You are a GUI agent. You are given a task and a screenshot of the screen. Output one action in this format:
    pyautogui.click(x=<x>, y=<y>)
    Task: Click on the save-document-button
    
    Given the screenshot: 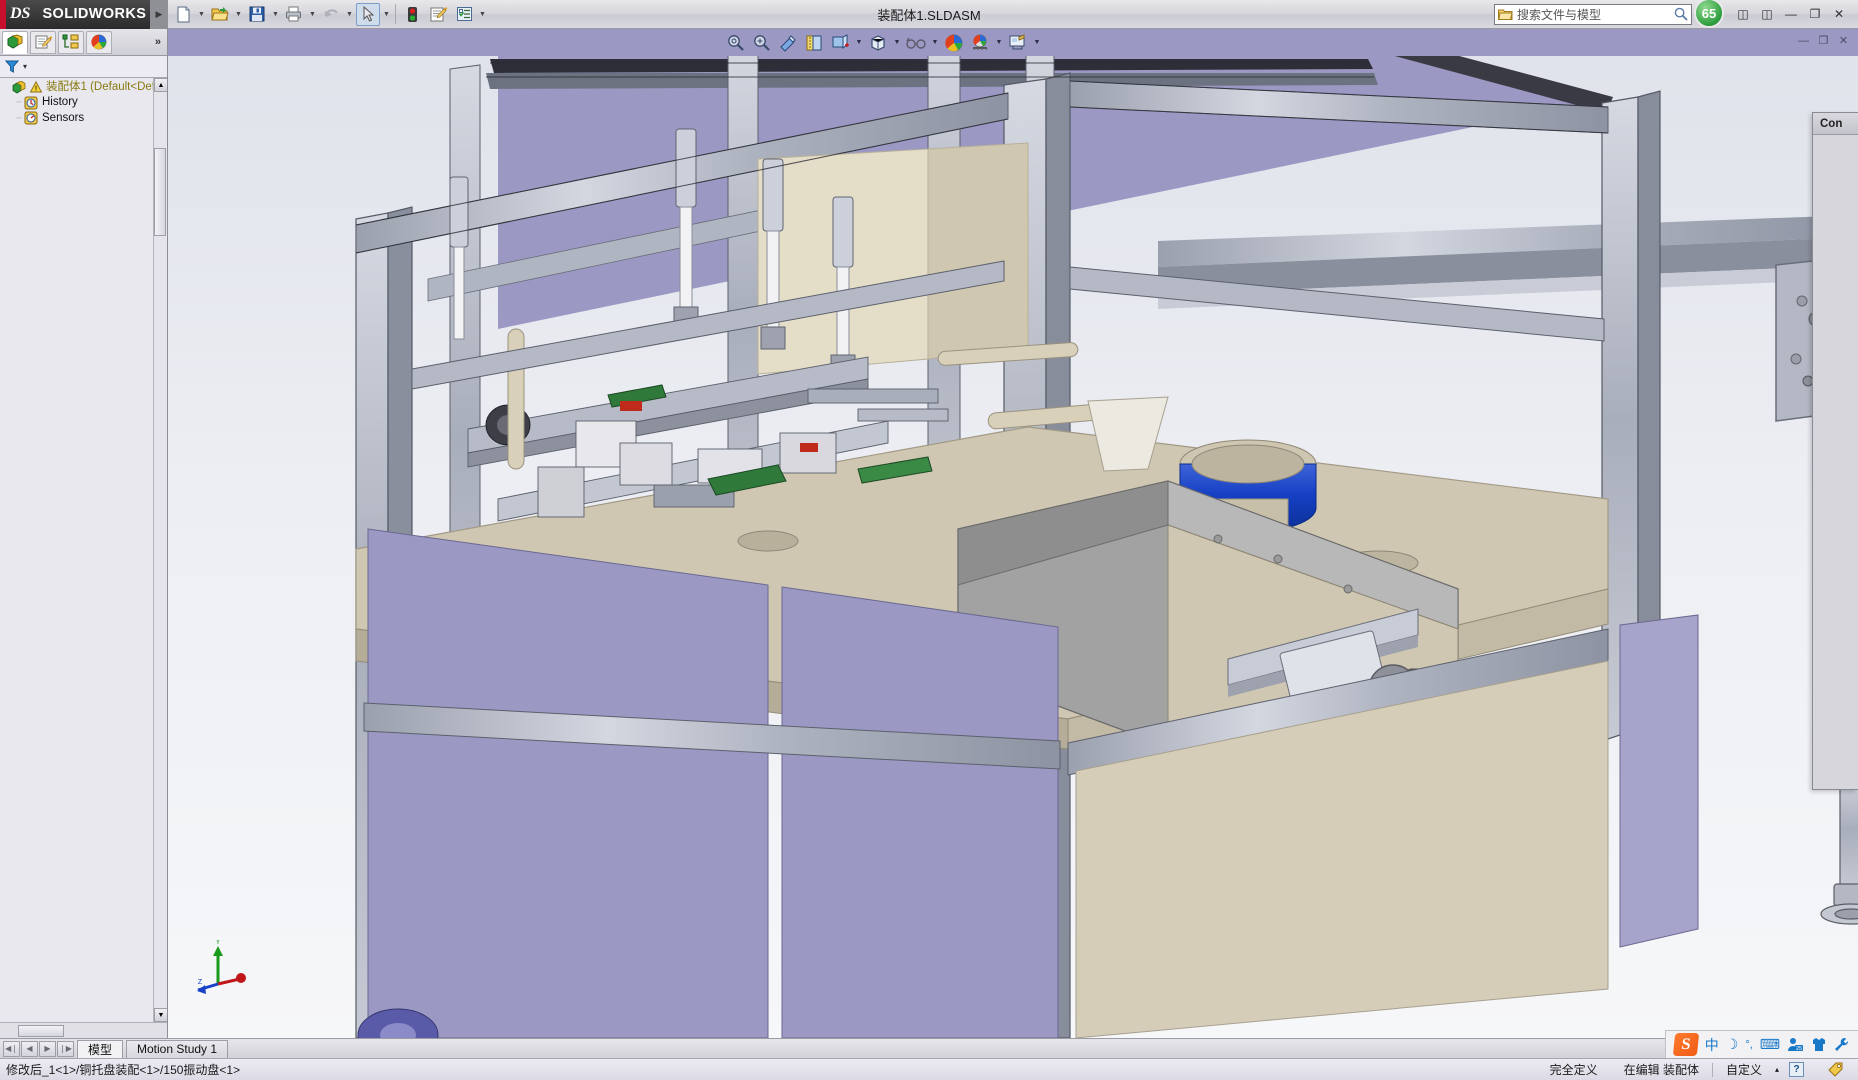 What is the action you would take?
    pyautogui.click(x=257, y=14)
    